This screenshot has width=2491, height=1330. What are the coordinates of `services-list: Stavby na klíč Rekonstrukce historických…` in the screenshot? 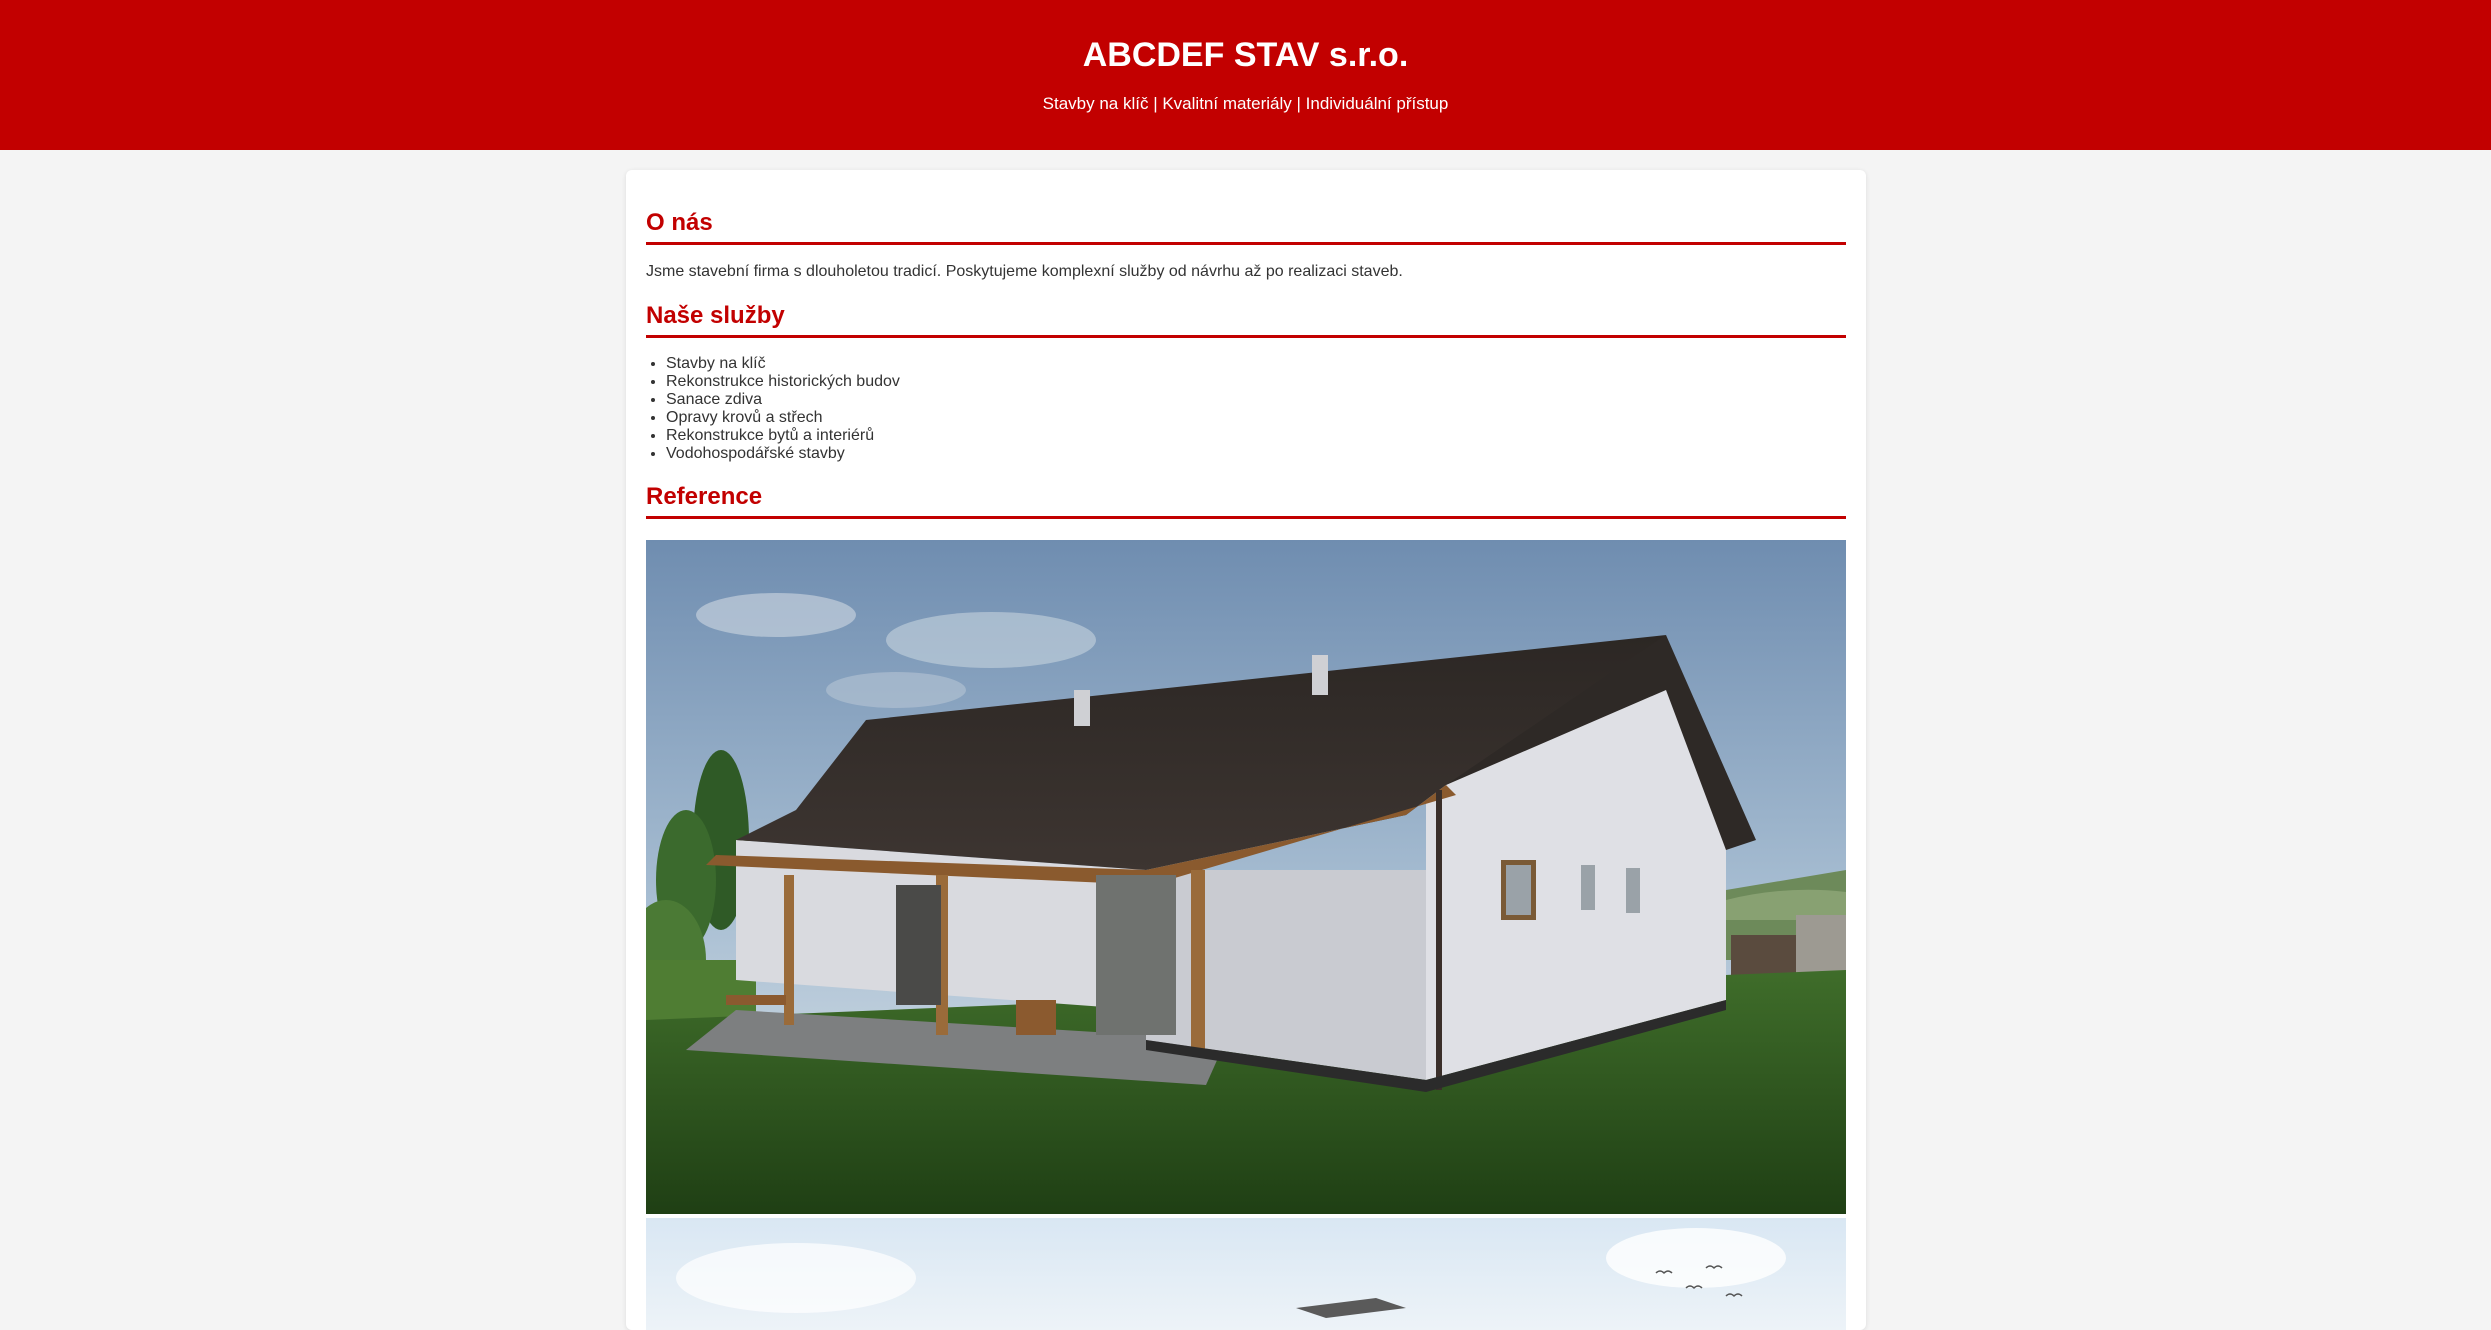 It's located at (773, 409).